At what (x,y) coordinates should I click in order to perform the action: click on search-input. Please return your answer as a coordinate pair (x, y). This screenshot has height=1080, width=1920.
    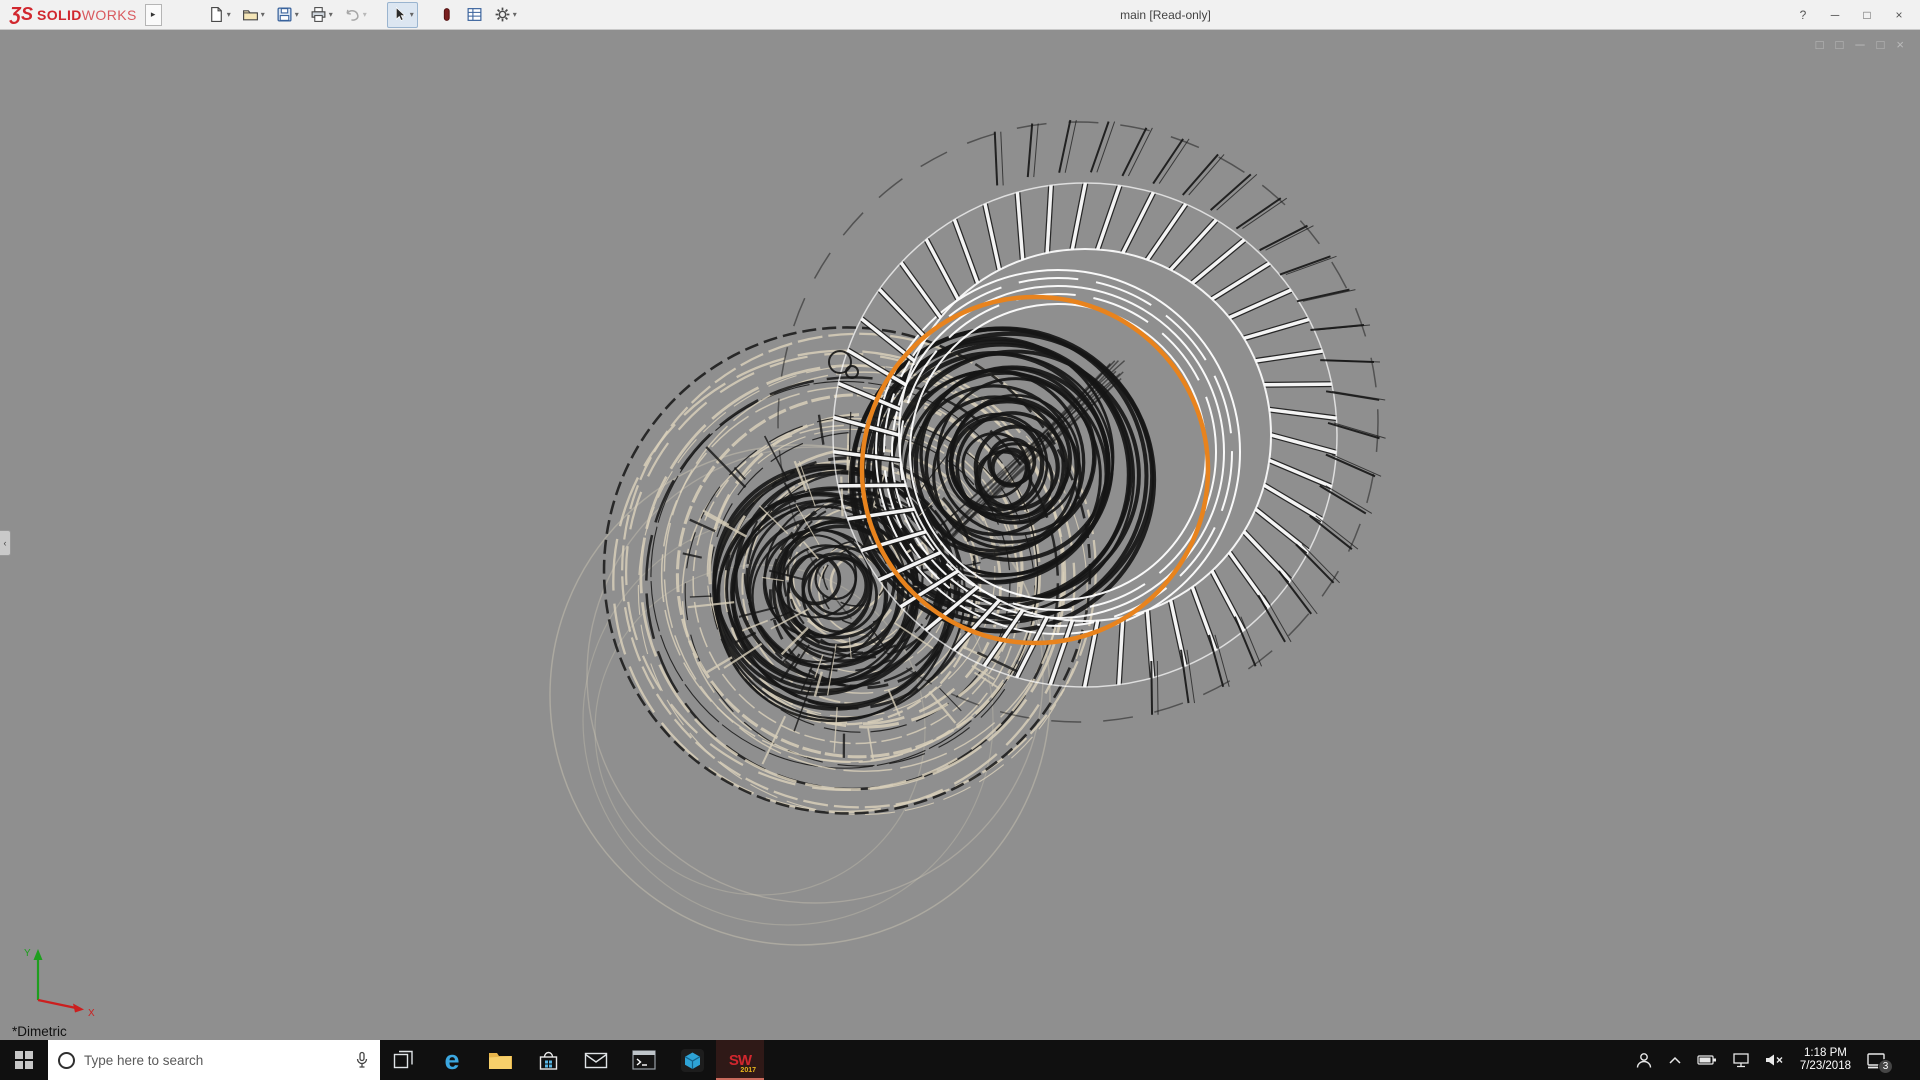
    Looking at the image, I should click on (214, 1060).